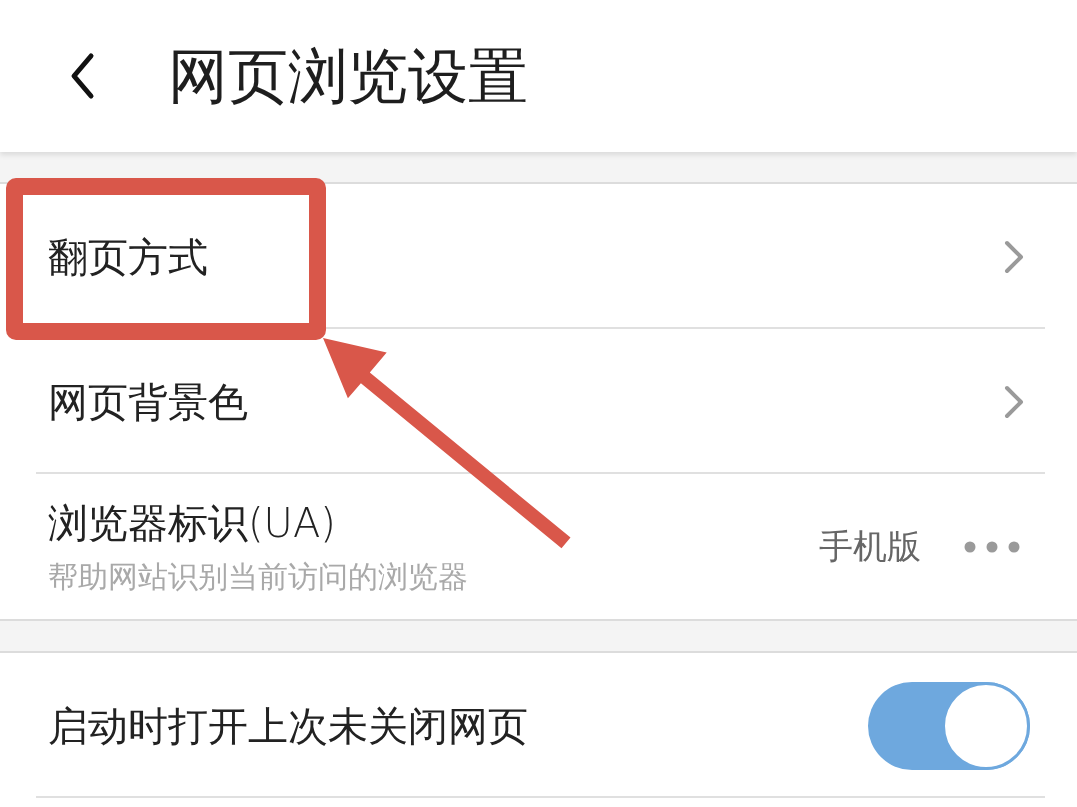 The width and height of the screenshot is (1077, 807). What do you see at coordinates (870, 546) in the screenshot?
I see `current-value: 手机版` at bounding box center [870, 546].